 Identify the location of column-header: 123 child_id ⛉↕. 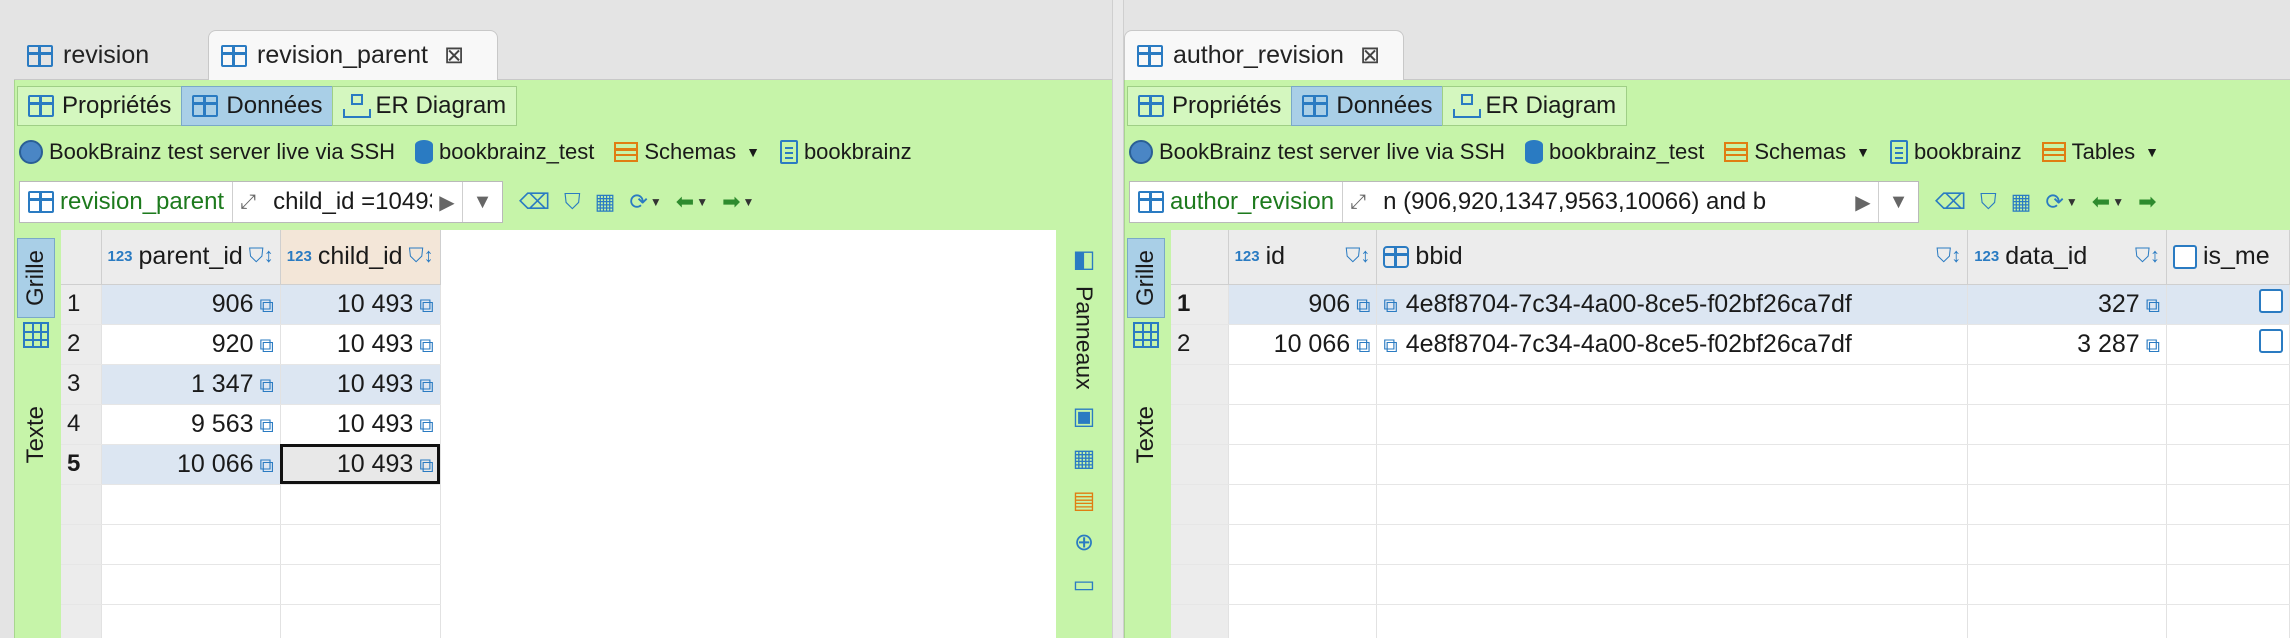
(360, 257).